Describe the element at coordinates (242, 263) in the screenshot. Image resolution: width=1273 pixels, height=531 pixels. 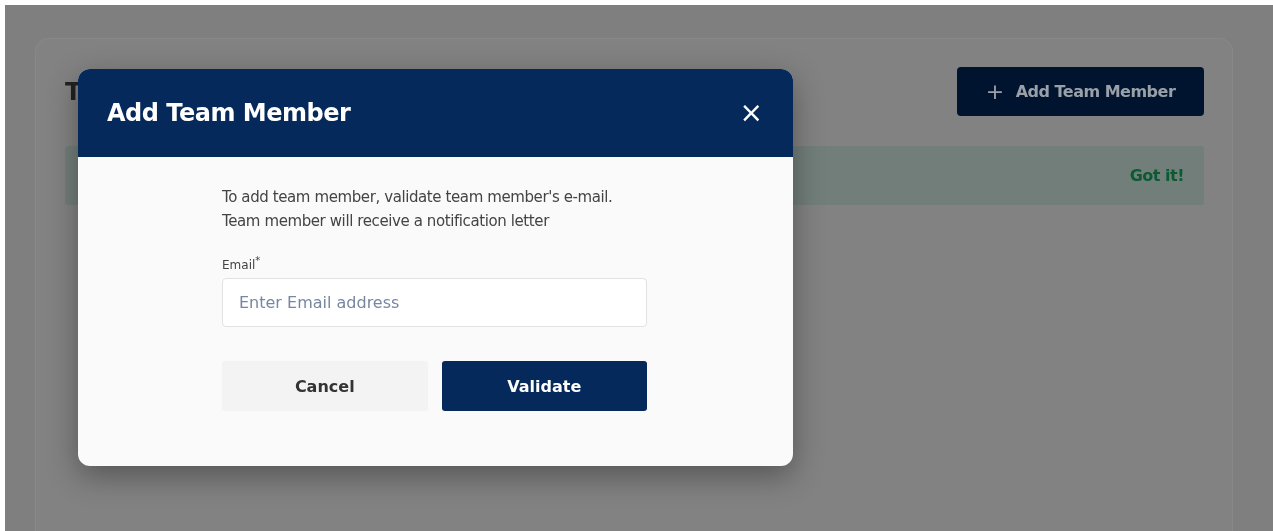
I see `field-label: Email$^{*}$` at that location.